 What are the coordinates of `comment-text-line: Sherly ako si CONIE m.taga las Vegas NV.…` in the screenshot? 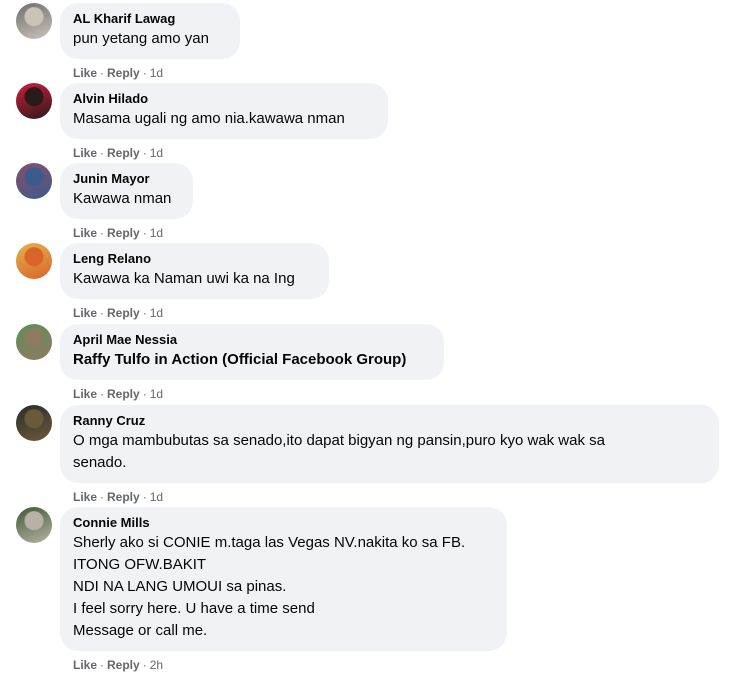 It's located at (269, 542).